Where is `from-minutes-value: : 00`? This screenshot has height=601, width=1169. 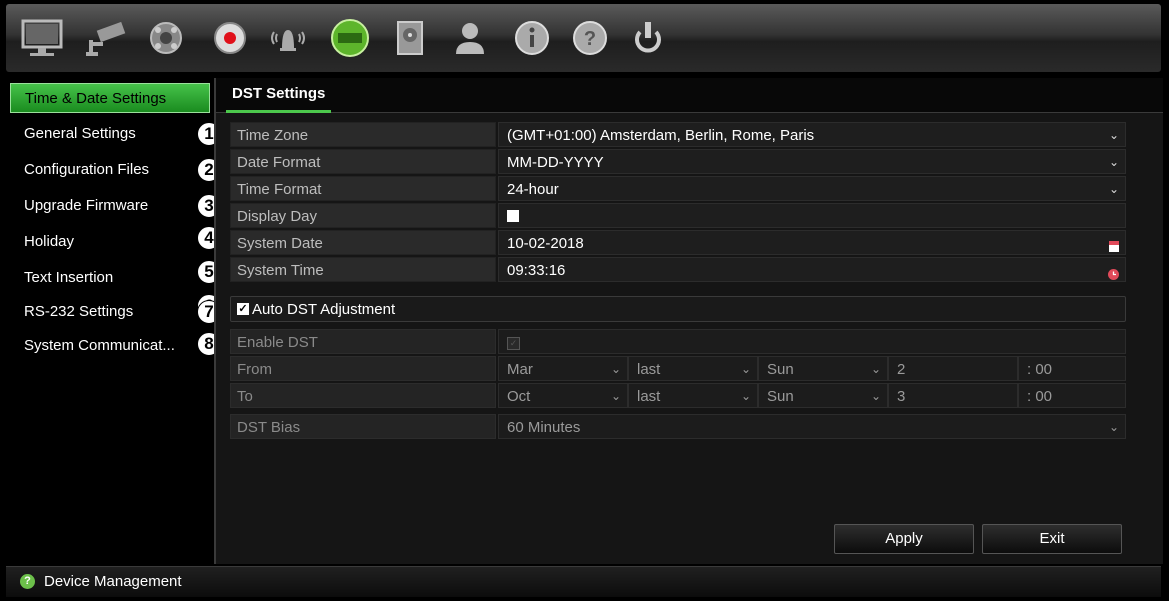
from-minutes-value: : 00 is located at coordinates (1040, 369).